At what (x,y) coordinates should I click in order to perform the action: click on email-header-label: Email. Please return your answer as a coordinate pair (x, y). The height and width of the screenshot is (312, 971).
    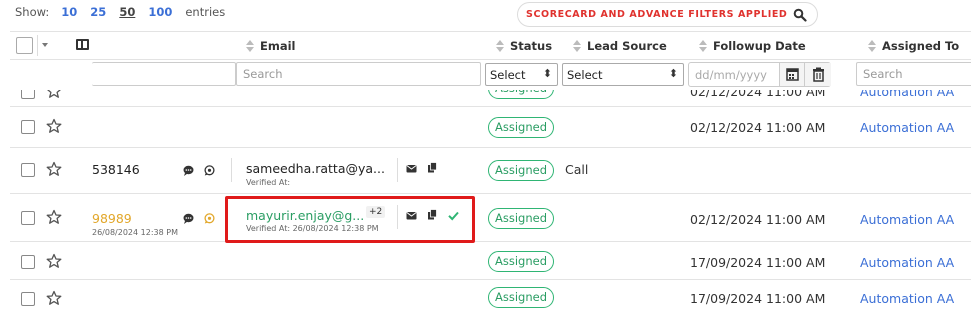
    Looking at the image, I should click on (278, 46).